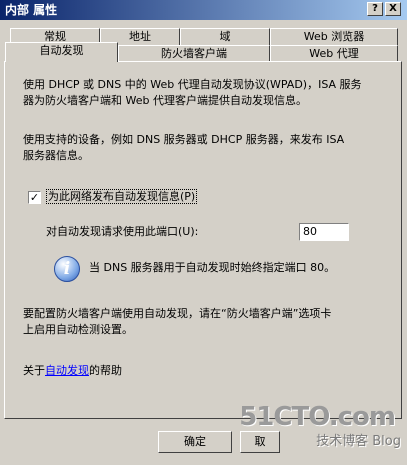 This screenshot has width=407, height=465. What do you see at coordinates (203, 10) in the screenshot?
I see `title-bar: 内部 属性` at bounding box center [203, 10].